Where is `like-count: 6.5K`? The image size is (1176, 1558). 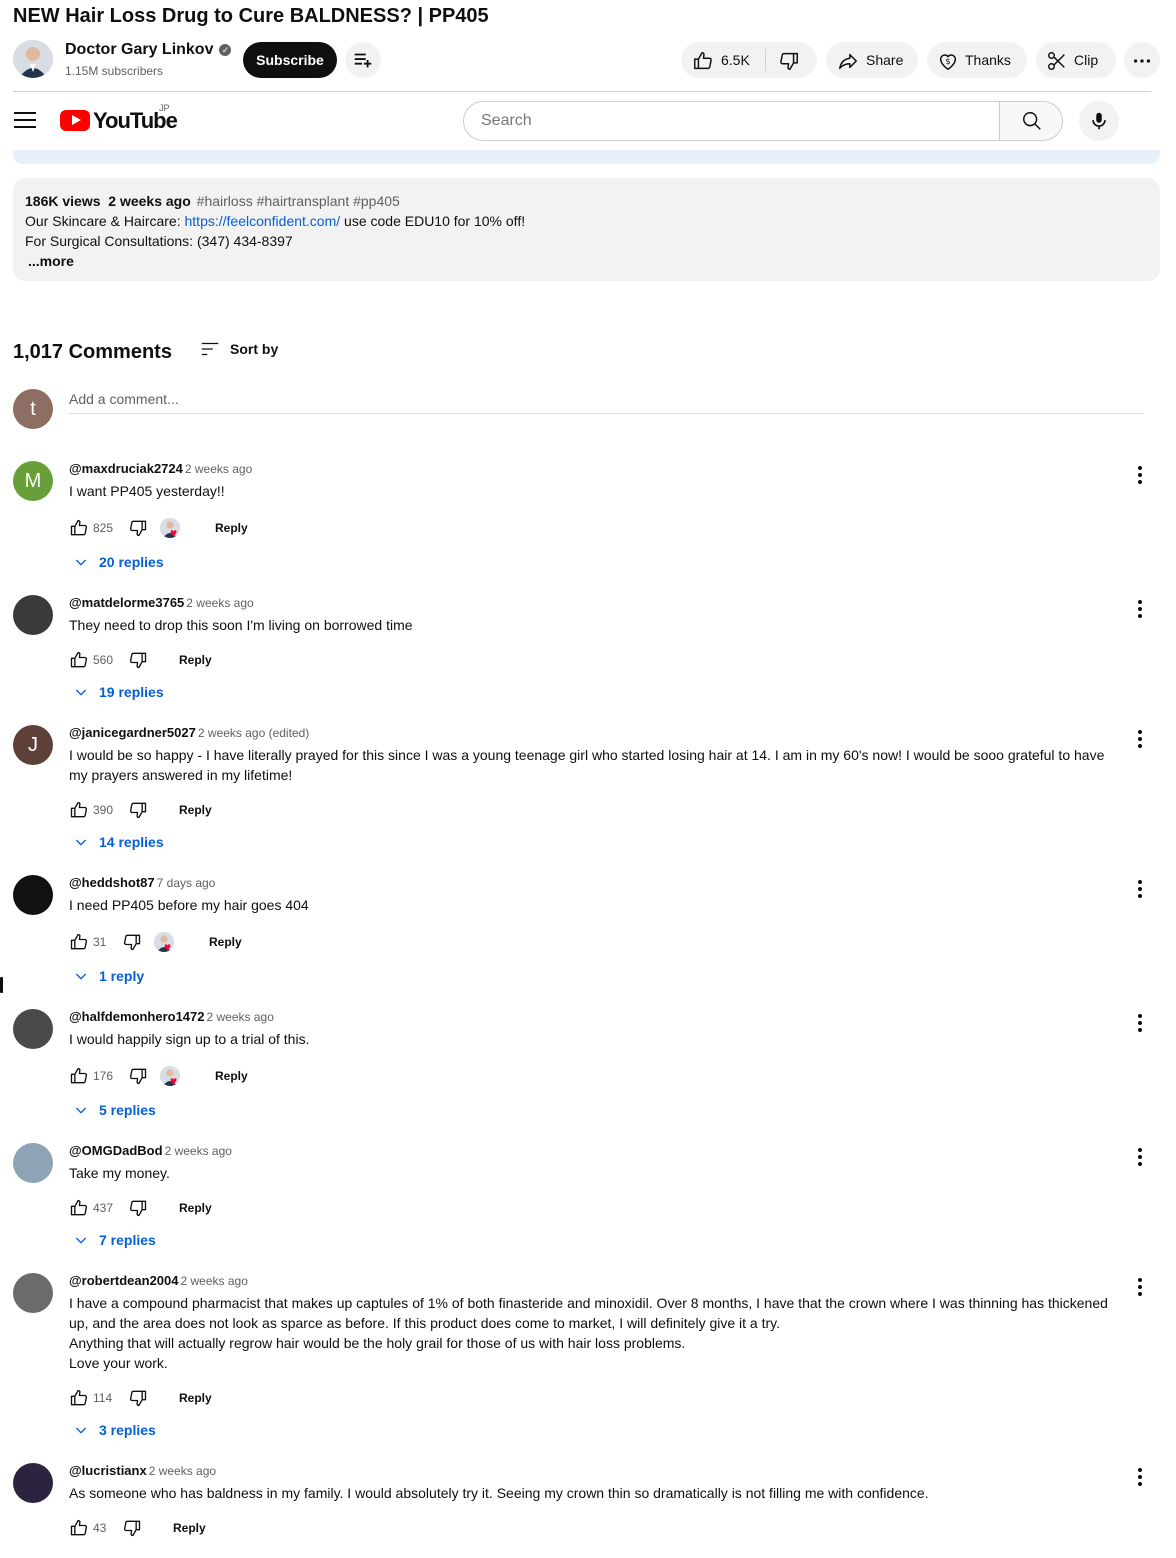
like-count: 6.5K is located at coordinates (735, 60).